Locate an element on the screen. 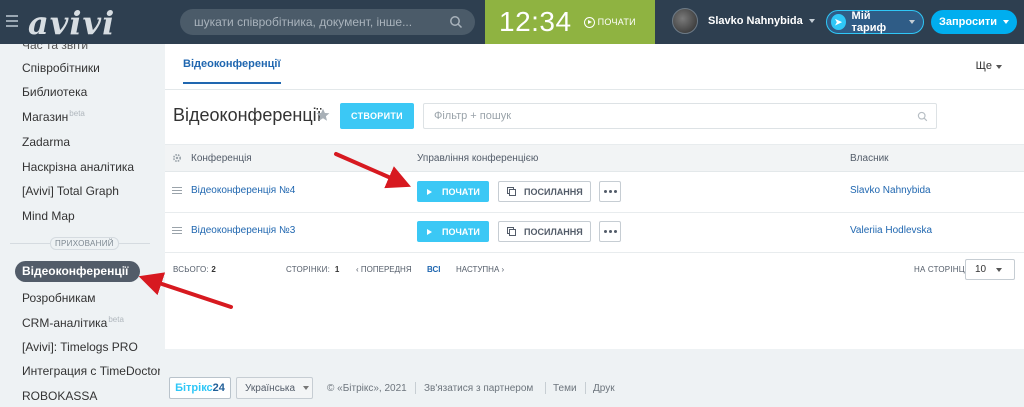 The height and width of the screenshot is (407, 1024). sidebar-item-employees: Співробітники is located at coordinates (61, 68).